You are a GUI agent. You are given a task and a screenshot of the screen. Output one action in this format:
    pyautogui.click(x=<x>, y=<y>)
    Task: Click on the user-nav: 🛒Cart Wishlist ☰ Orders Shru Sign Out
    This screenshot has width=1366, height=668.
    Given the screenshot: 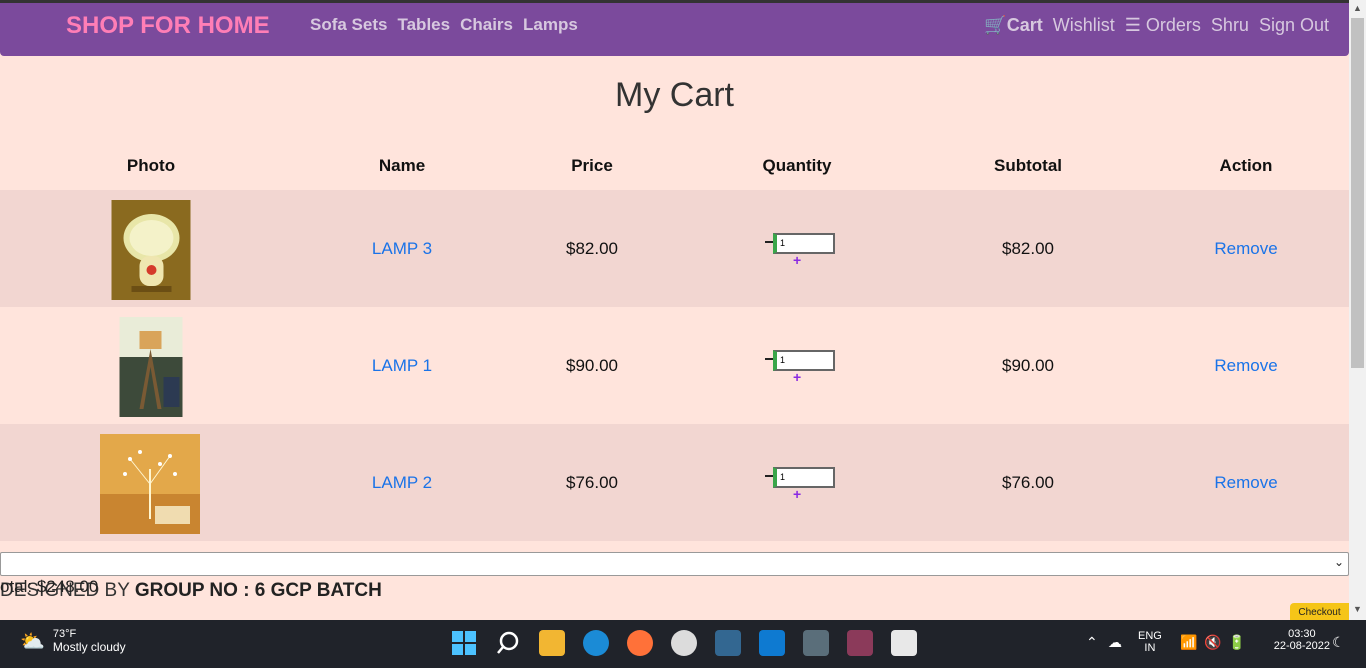 What is the action you would take?
    pyautogui.click(x=1156, y=25)
    